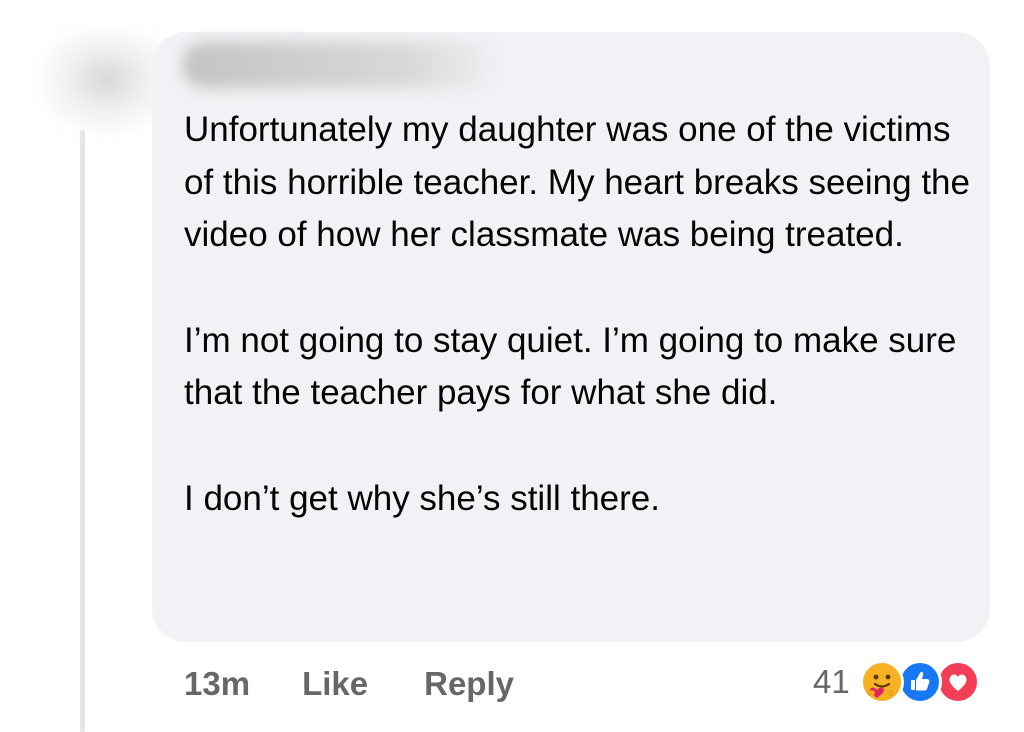 This screenshot has width=1024, height=732. What do you see at coordinates (342, 65) in the screenshot?
I see `author-name-redacted` at bounding box center [342, 65].